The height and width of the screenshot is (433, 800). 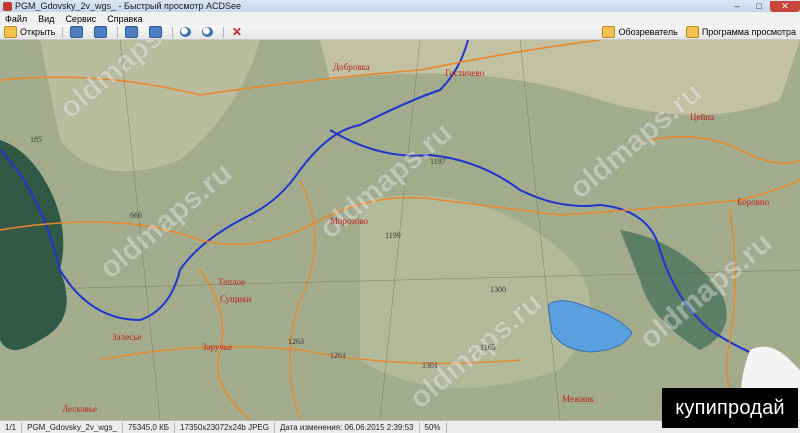 I want to click on lot-number: 185, so click(x=36, y=139).